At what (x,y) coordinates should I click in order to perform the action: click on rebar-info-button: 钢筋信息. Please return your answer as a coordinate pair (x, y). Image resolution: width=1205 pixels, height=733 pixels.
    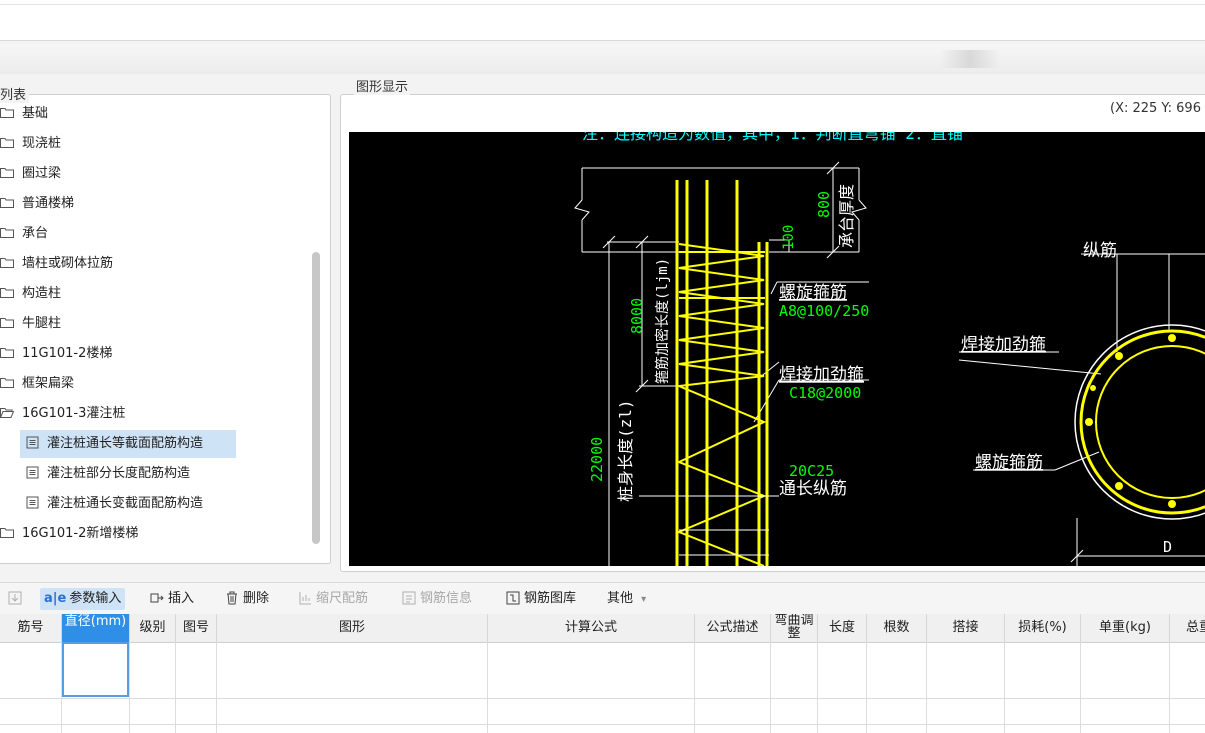
    Looking at the image, I should click on (437, 599).